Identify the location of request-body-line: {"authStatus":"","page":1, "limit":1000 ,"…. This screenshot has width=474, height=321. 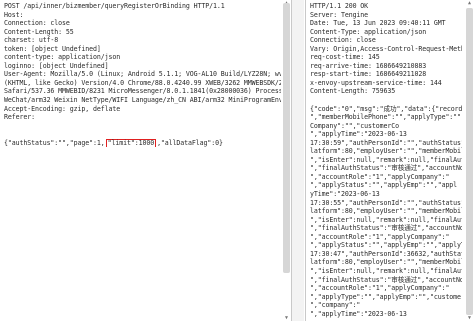
(142, 143).